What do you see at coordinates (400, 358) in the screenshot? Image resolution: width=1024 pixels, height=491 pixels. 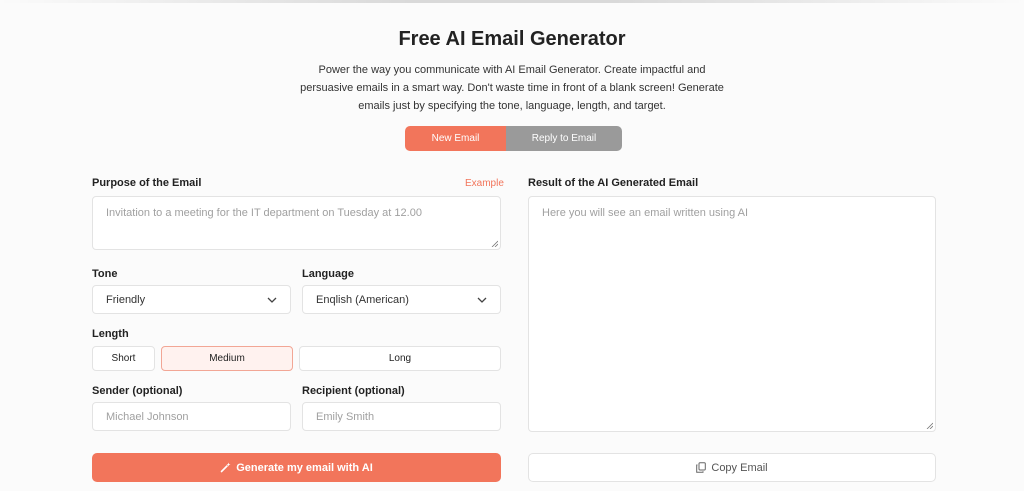 I see `length-long-button: Long` at bounding box center [400, 358].